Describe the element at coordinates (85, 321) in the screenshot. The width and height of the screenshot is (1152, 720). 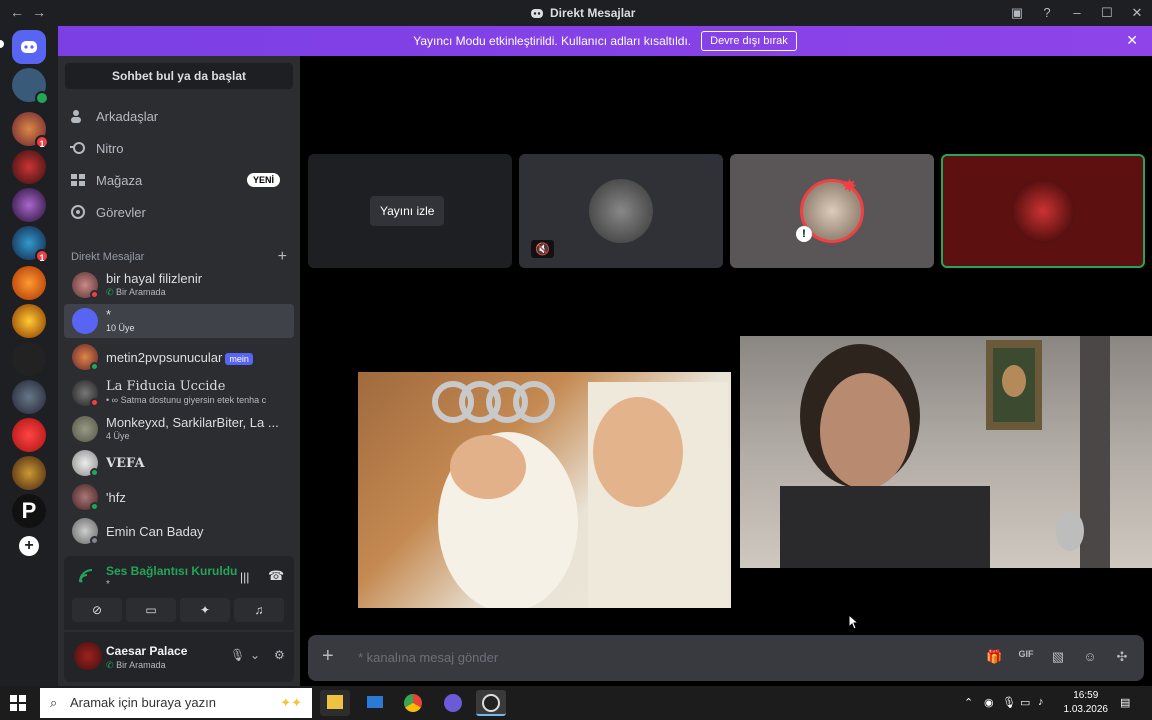
I see `group-avatar` at that location.